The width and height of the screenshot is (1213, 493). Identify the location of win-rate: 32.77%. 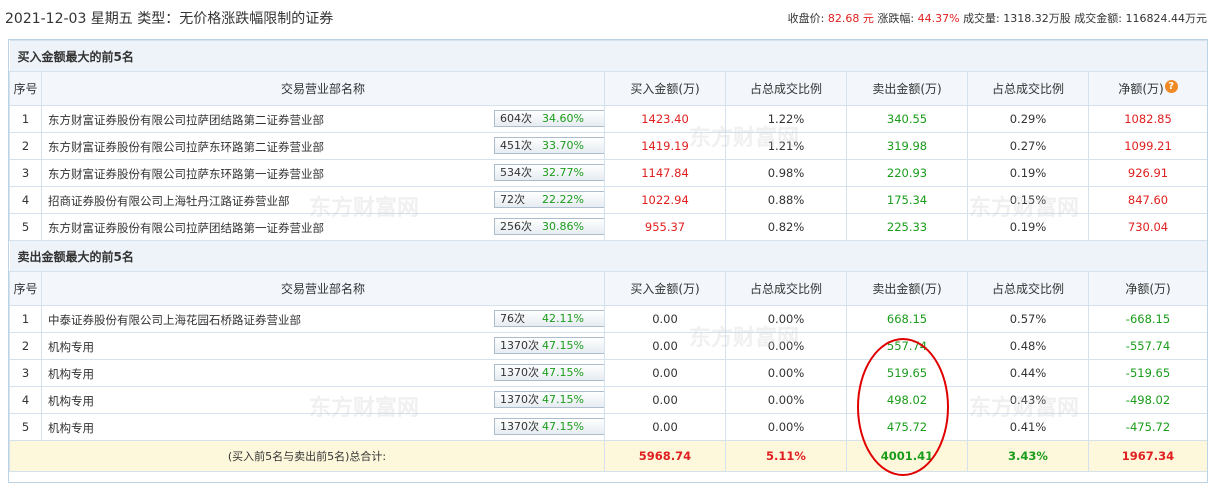
(563, 172).